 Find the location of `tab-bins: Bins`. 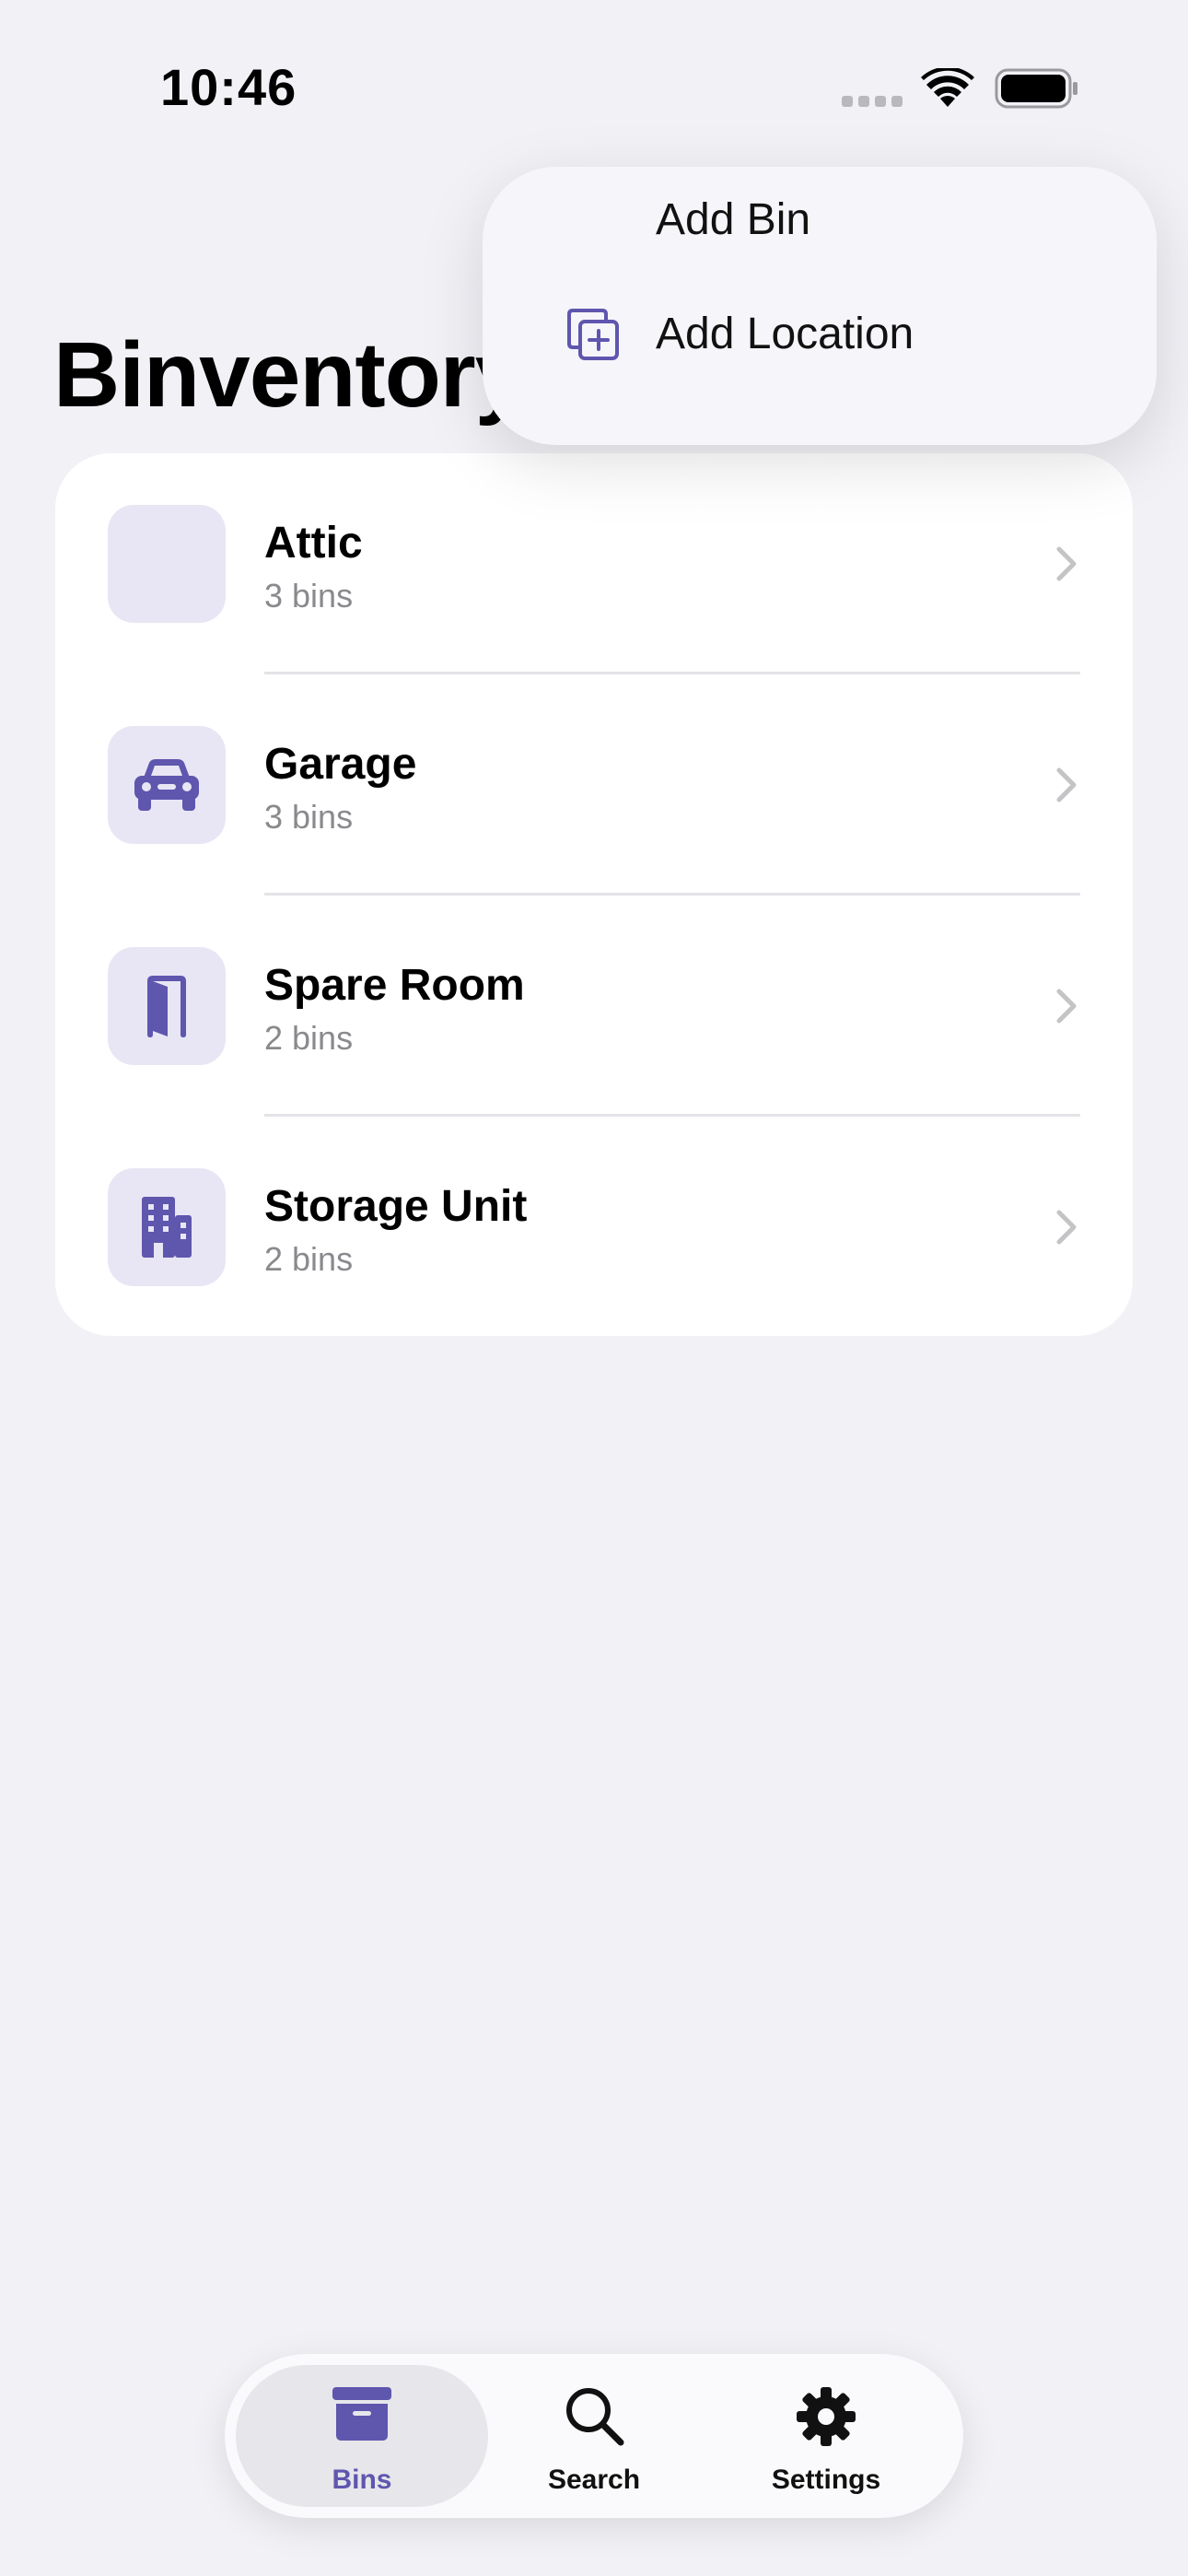

tab-bins: Bins is located at coordinates (362, 2436).